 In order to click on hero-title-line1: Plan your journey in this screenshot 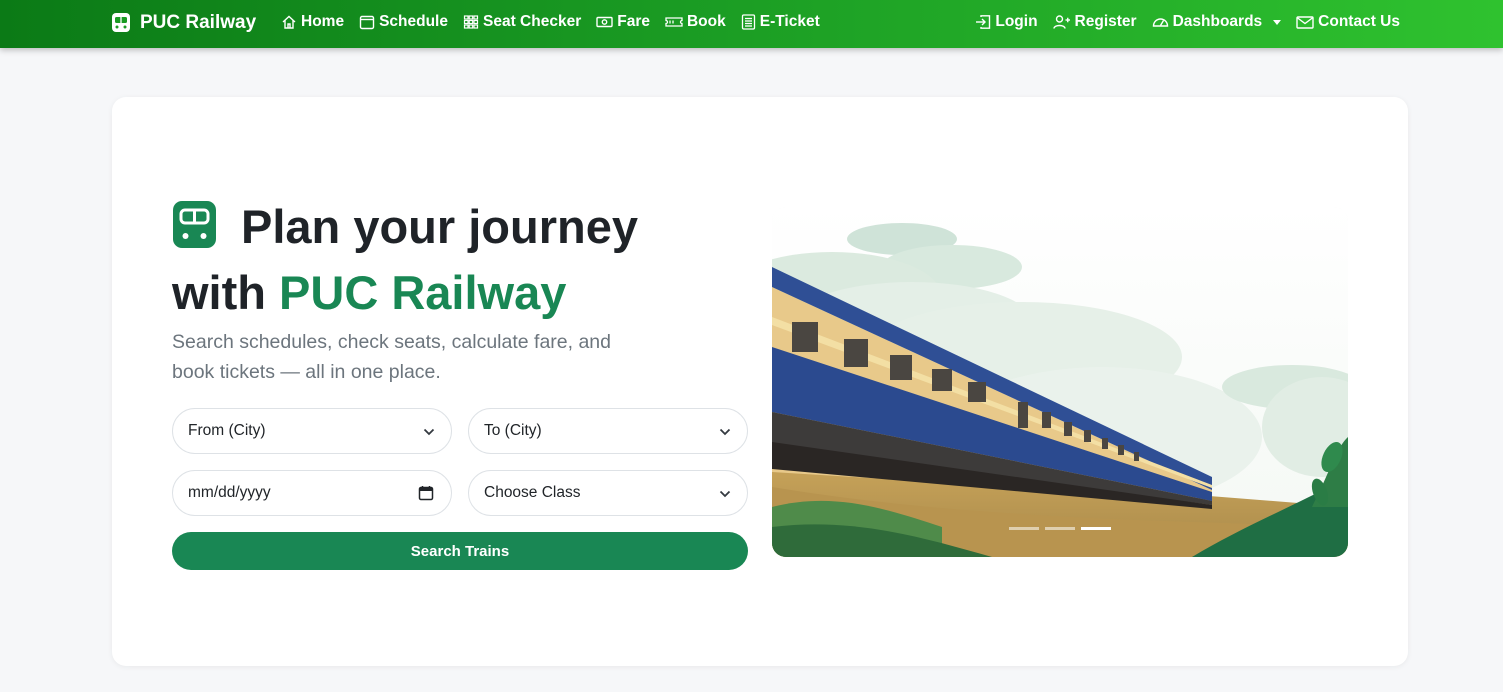, I will do `click(439, 226)`.